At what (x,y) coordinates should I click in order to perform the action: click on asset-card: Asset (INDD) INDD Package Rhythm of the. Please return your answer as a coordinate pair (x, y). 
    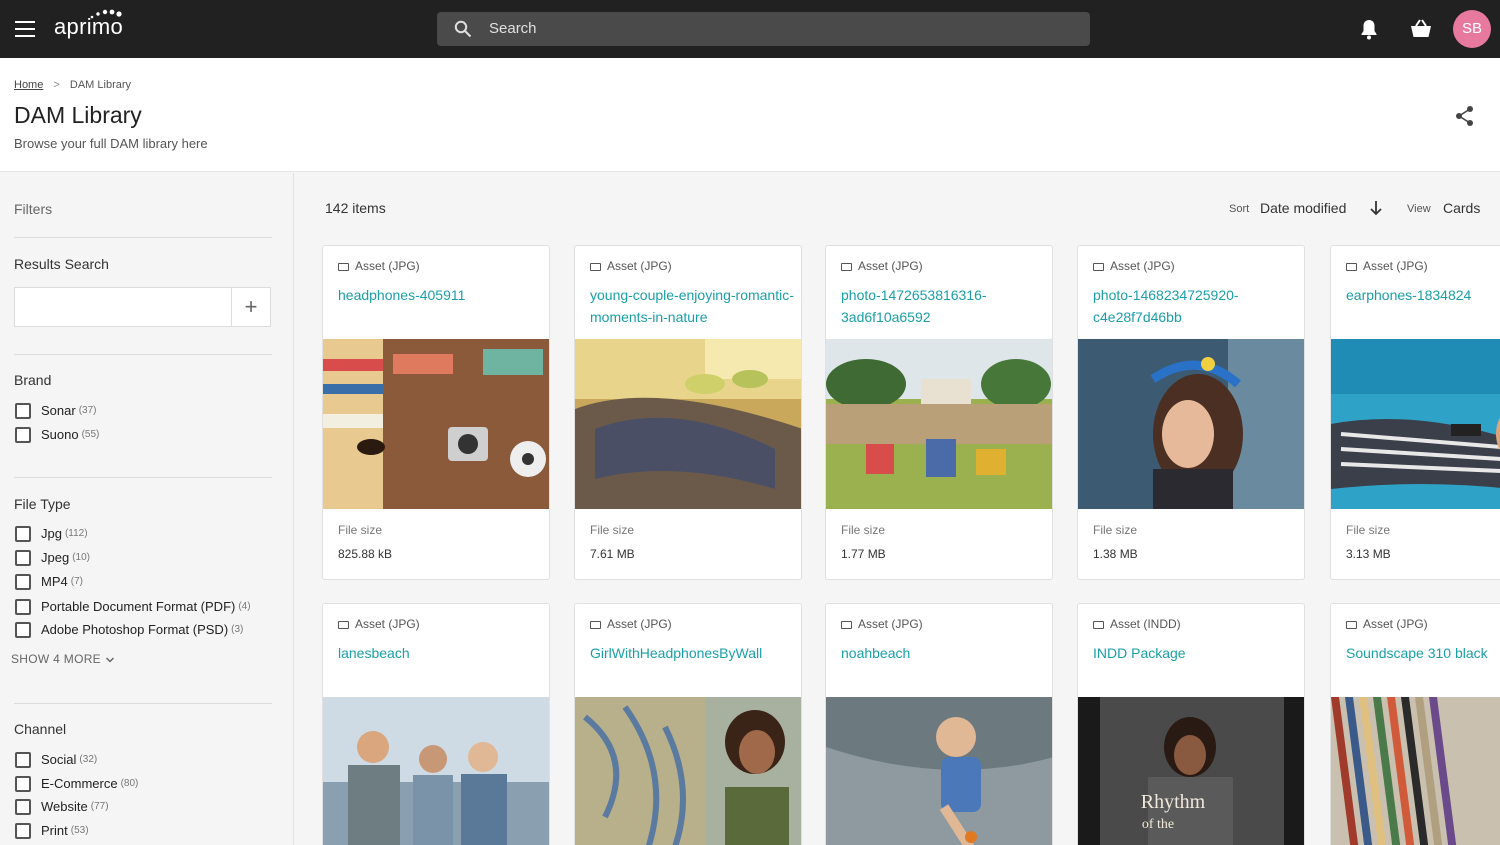
    Looking at the image, I should click on (1191, 724).